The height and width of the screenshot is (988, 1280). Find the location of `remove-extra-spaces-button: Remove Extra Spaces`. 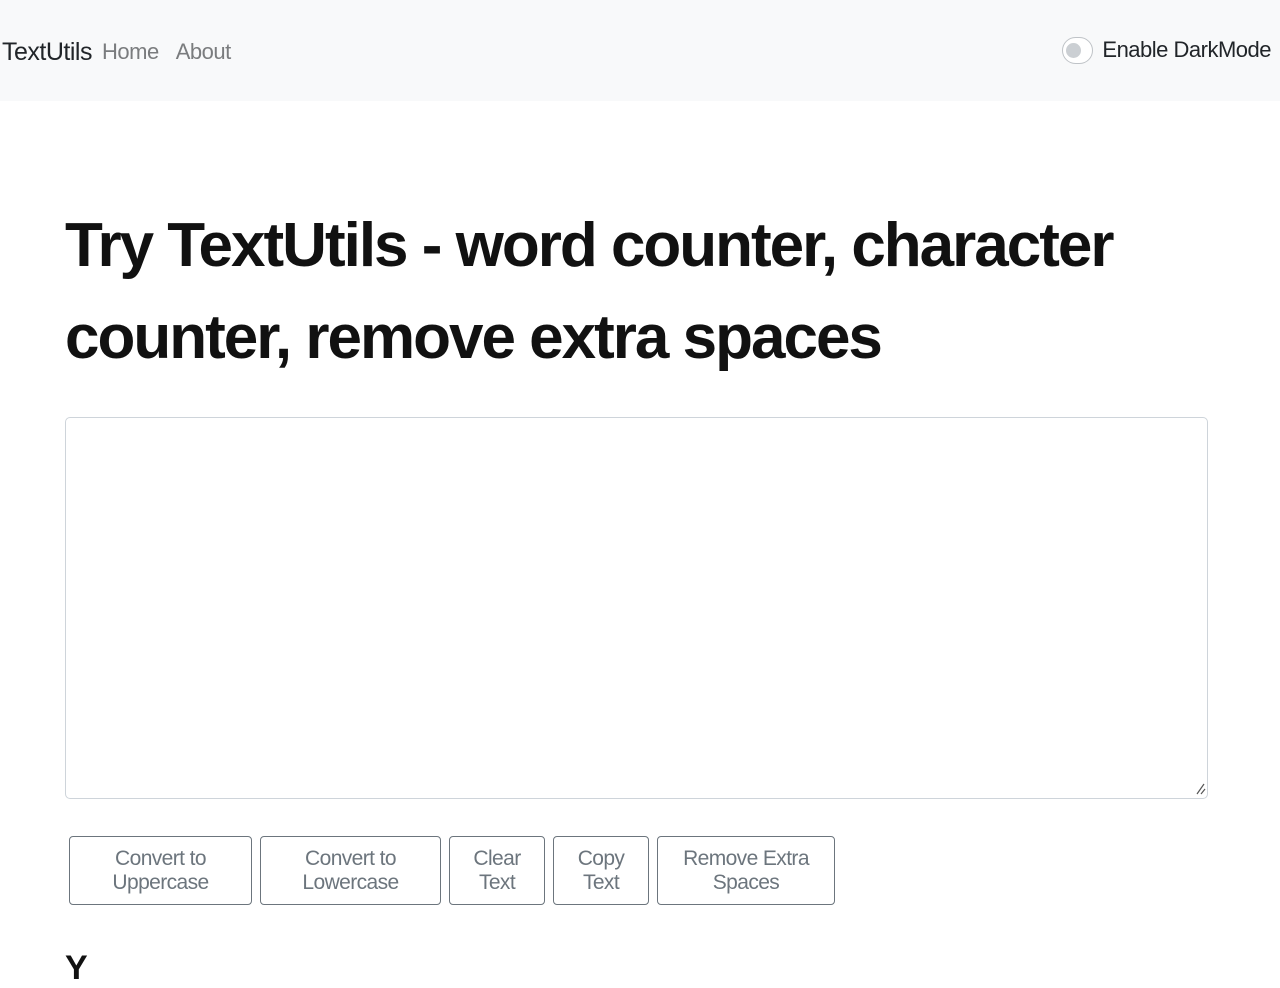

remove-extra-spaces-button: Remove Extra Spaces is located at coordinates (746, 870).